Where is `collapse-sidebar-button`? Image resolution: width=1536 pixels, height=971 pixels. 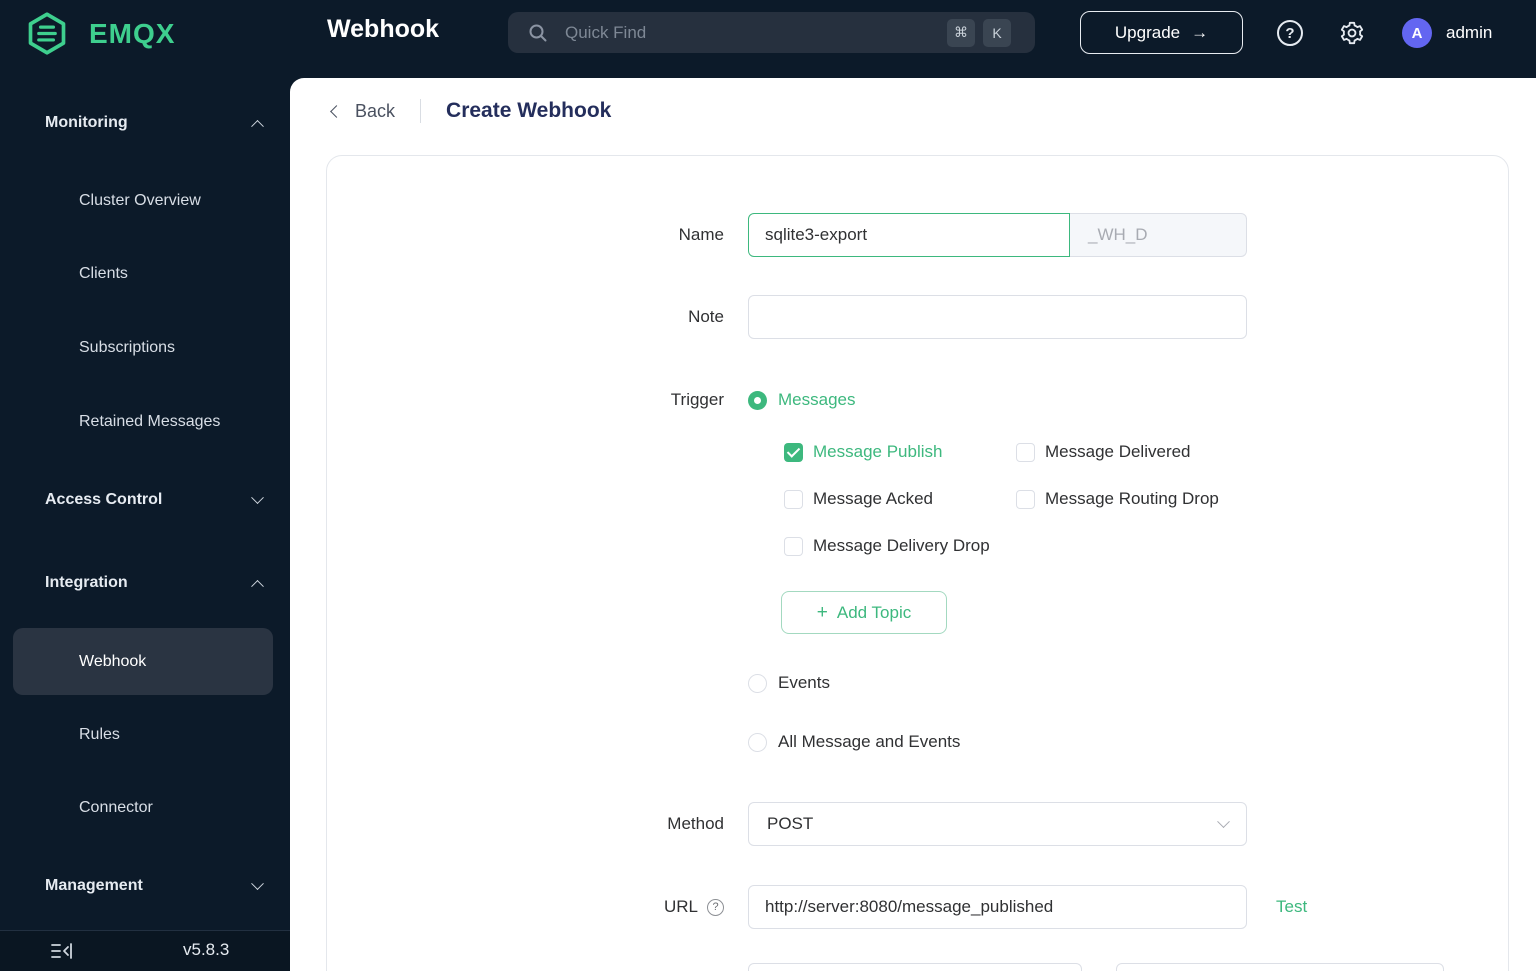 collapse-sidebar-button is located at coordinates (62, 953).